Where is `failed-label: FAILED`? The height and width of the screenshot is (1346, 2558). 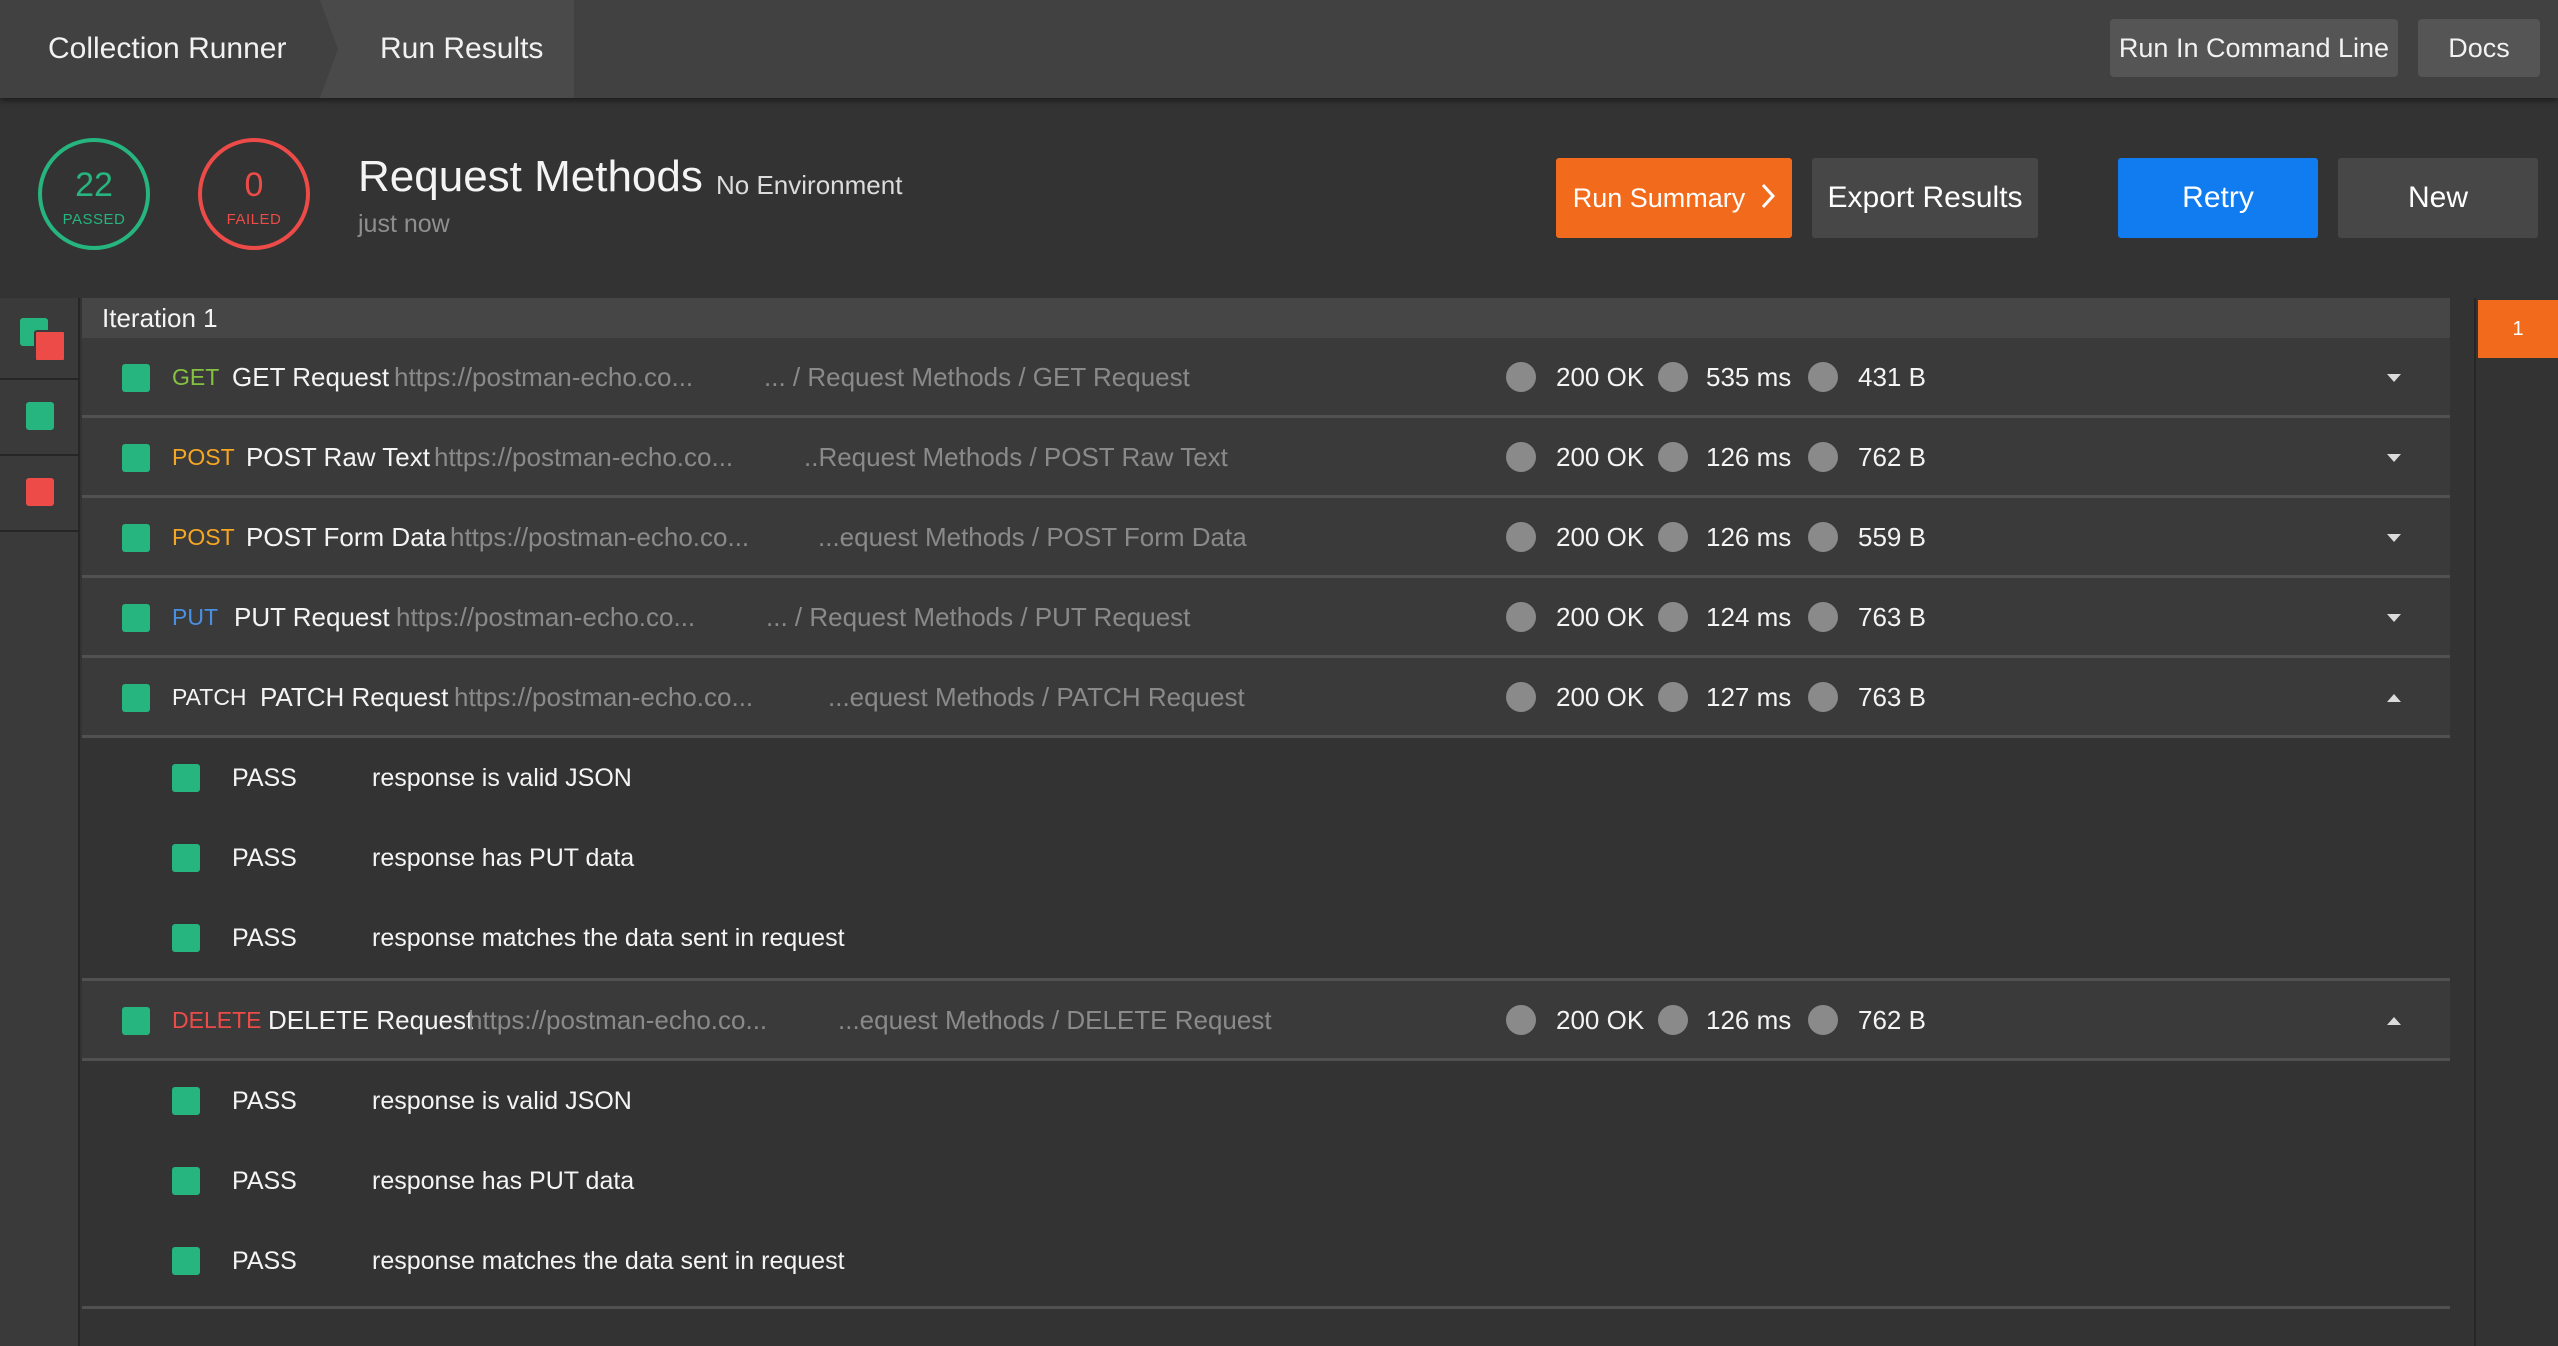
failed-label: FAILED is located at coordinates (254, 219).